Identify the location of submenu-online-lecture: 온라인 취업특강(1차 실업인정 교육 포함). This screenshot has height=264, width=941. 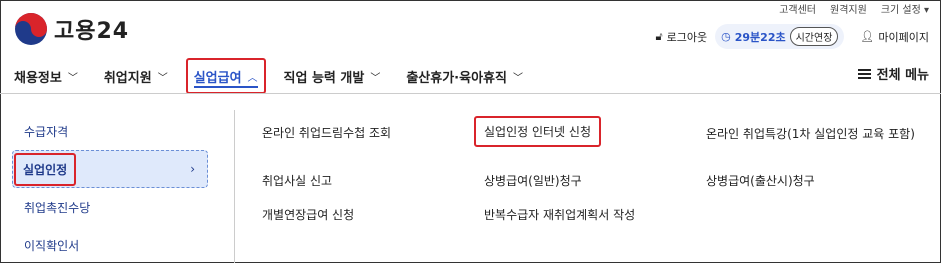
(811, 134).